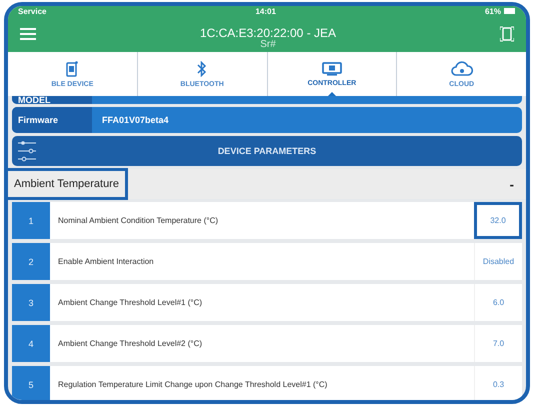 This screenshot has height=408, width=534. I want to click on bluetooth-icon, so click(202, 68).